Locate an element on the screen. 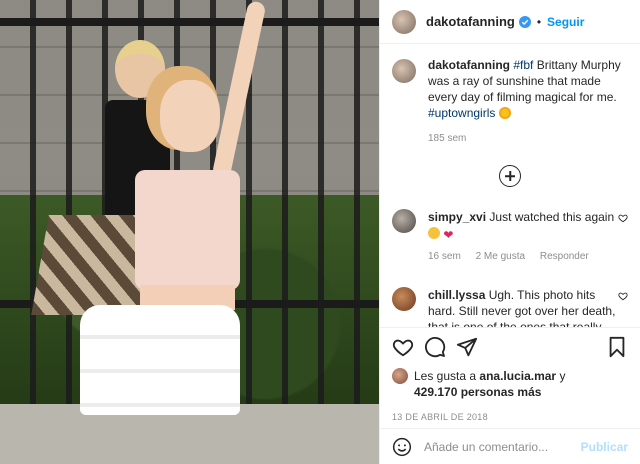 The height and width of the screenshot is (464, 640). share-icon is located at coordinates (467, 347).